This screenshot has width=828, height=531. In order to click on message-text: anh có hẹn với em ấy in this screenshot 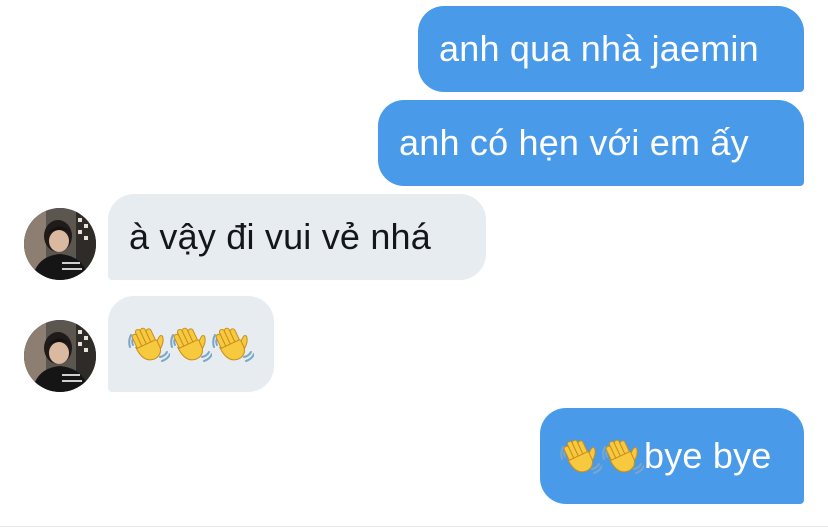, I will do `click(574, 142)`.